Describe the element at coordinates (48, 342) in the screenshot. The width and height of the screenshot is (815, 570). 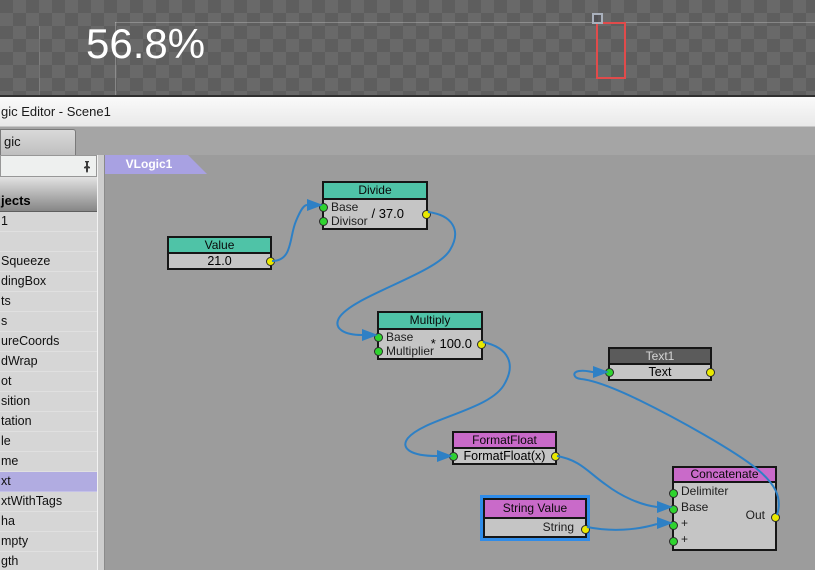
I see `list-item: ureCoords` at that location.